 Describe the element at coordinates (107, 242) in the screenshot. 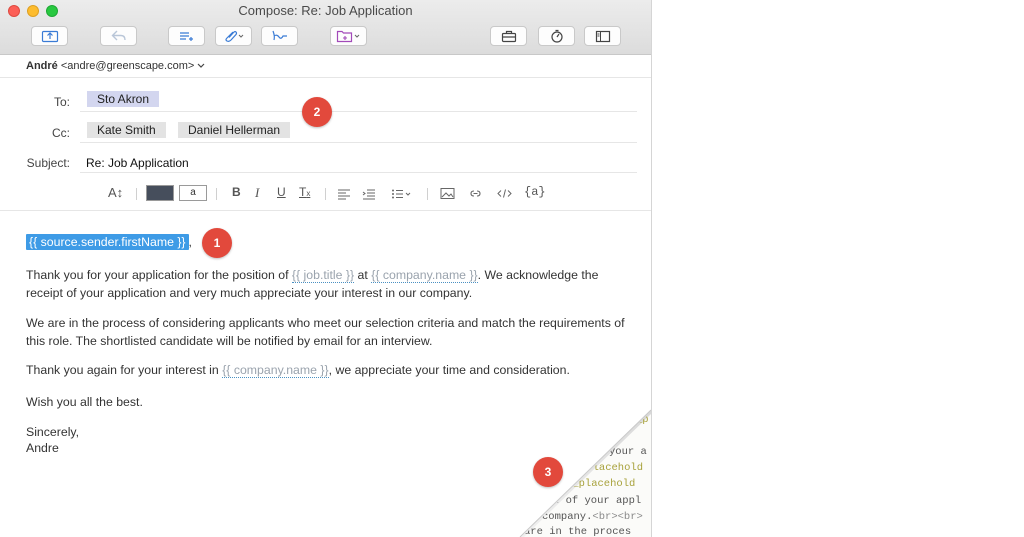

I see `sender-firstname-token: {{ source.sender.firstName }}` at that location.